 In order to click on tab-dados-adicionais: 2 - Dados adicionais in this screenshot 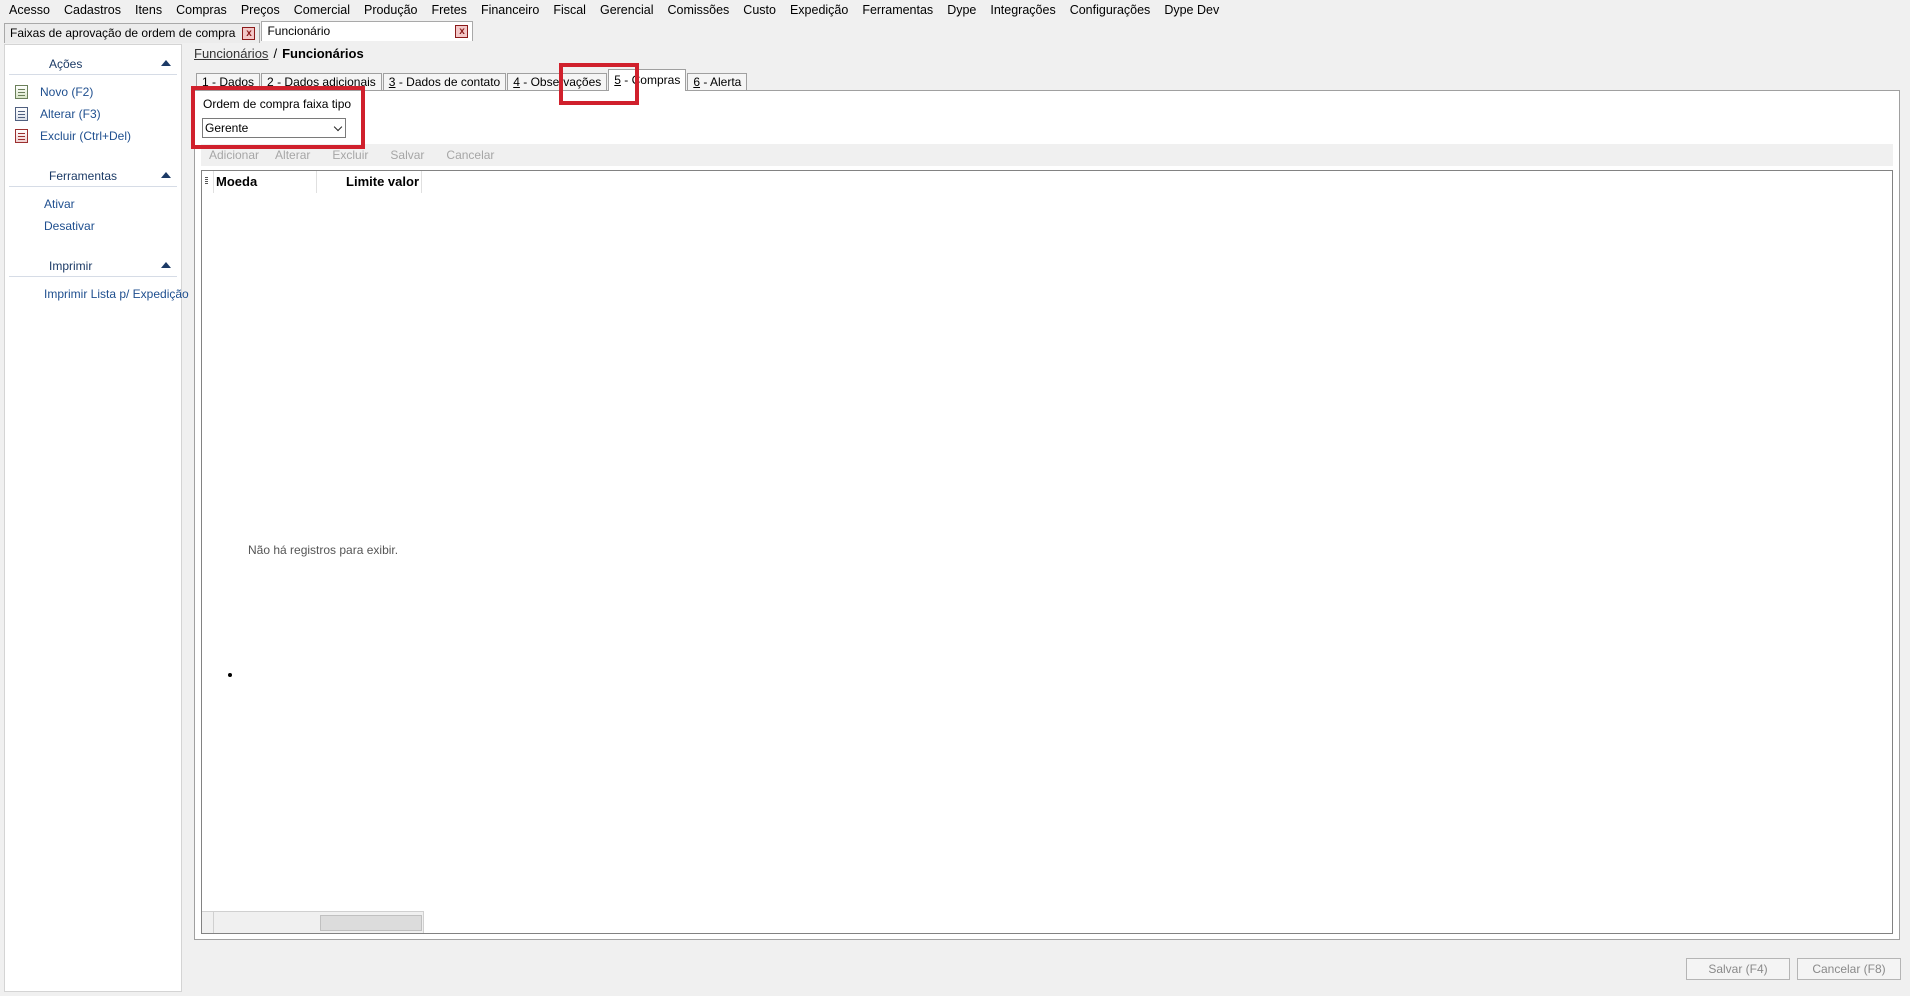, I will do `click(321, 82)`.